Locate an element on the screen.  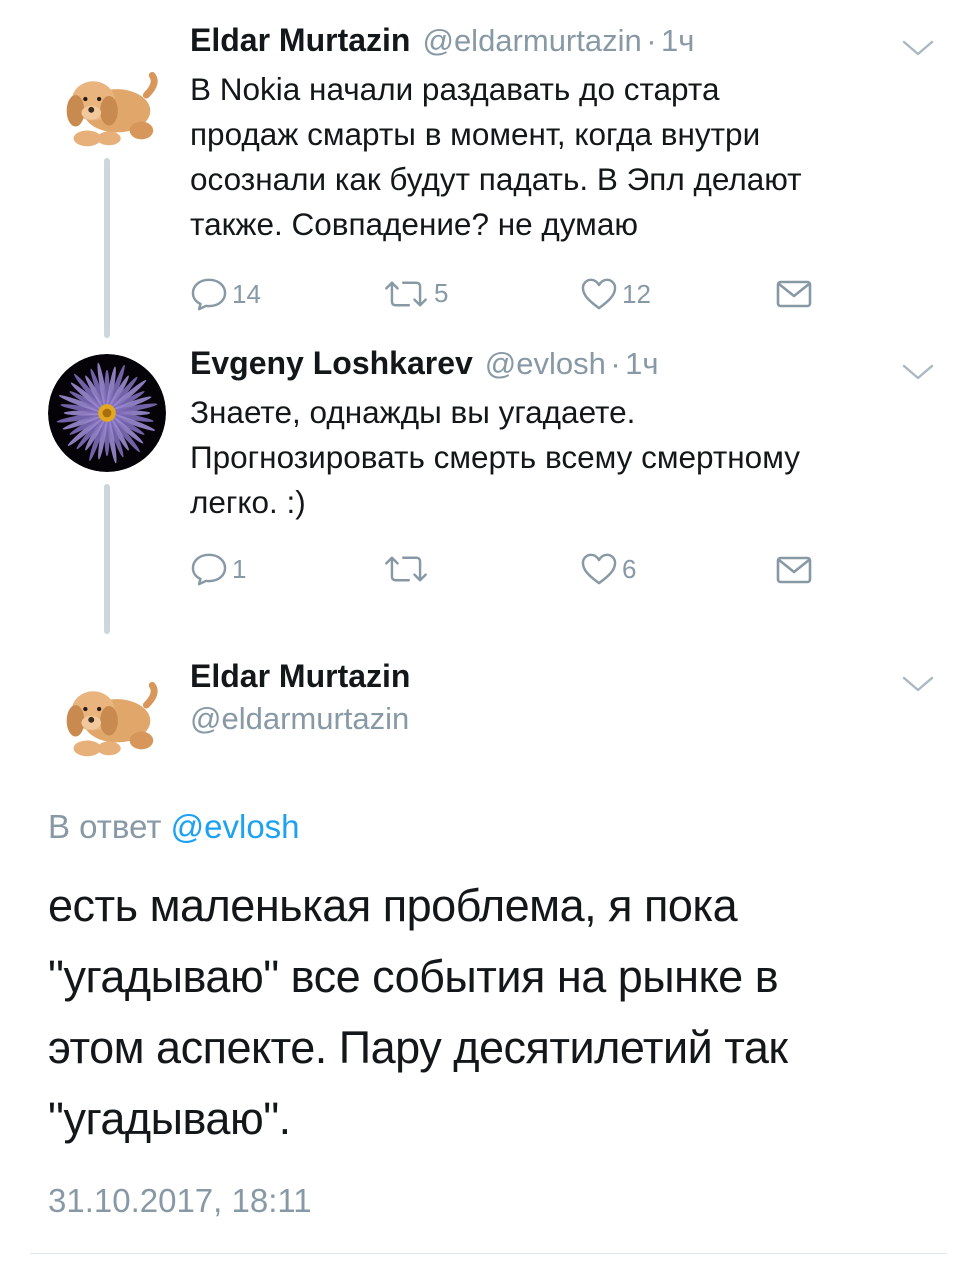
tweet-line: Знаете, однажды вы угадаете. is located at coordinates (413, 412).